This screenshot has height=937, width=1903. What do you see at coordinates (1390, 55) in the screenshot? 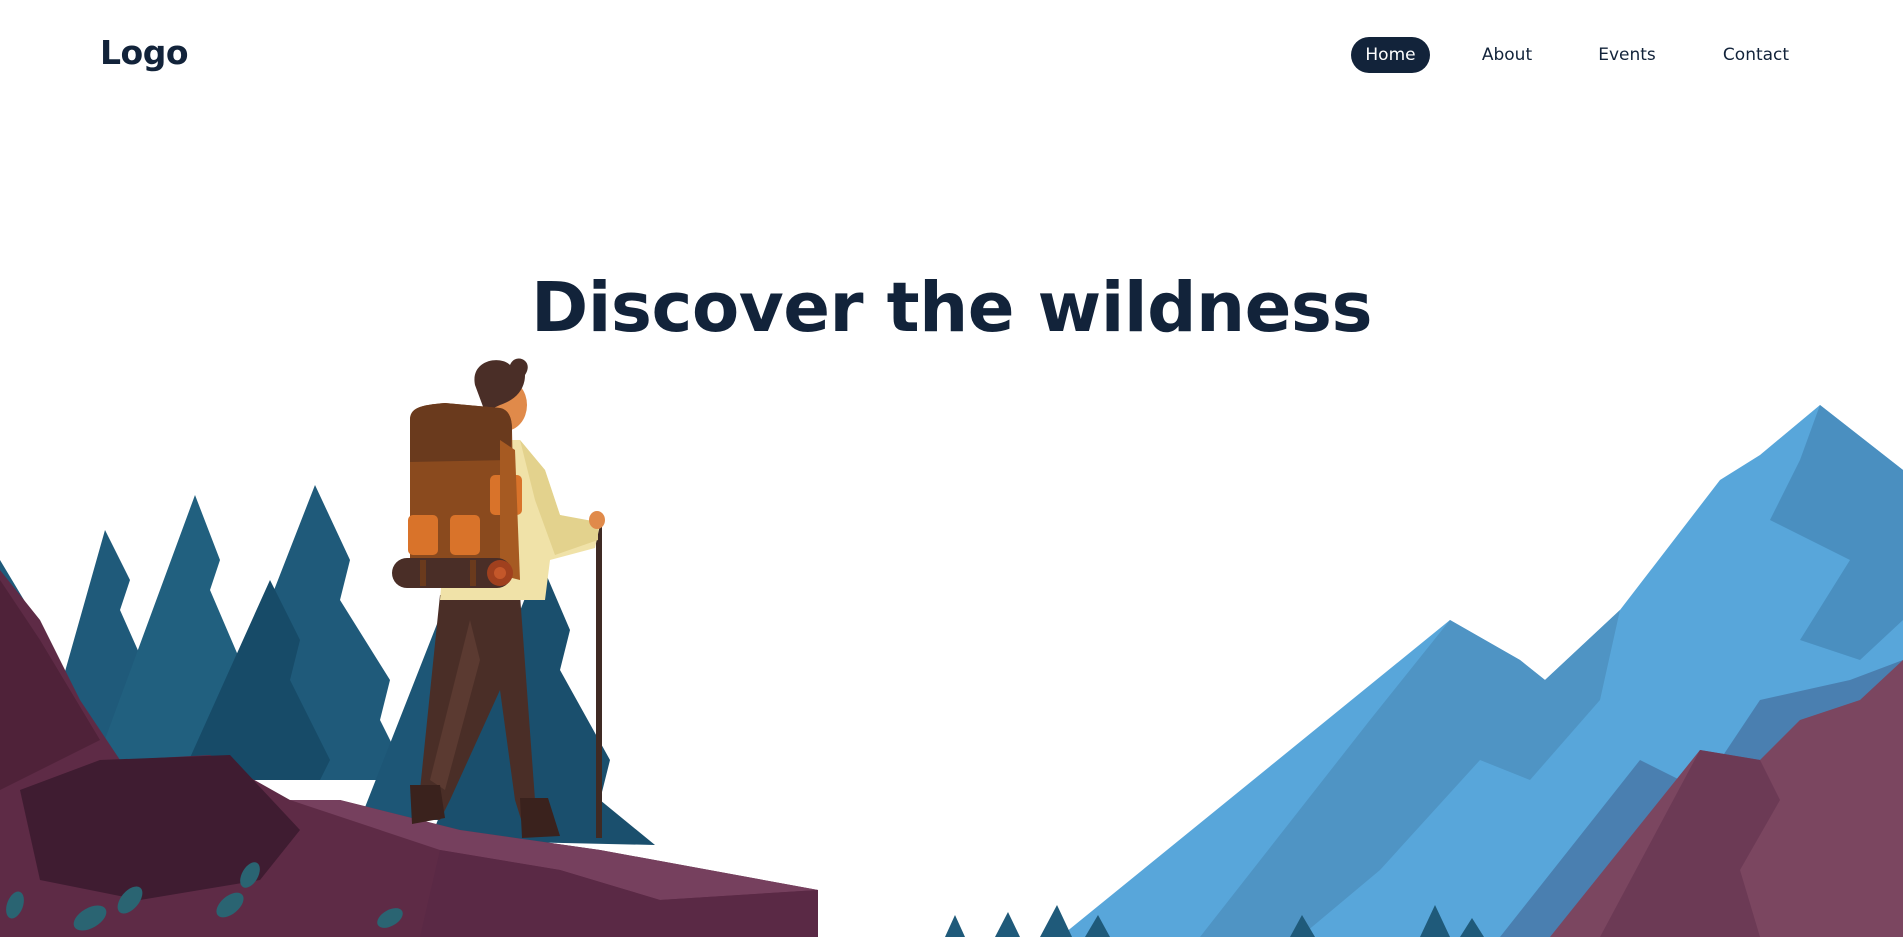
I see `nav-home-link: Home` at bounding box center [1390, 55].